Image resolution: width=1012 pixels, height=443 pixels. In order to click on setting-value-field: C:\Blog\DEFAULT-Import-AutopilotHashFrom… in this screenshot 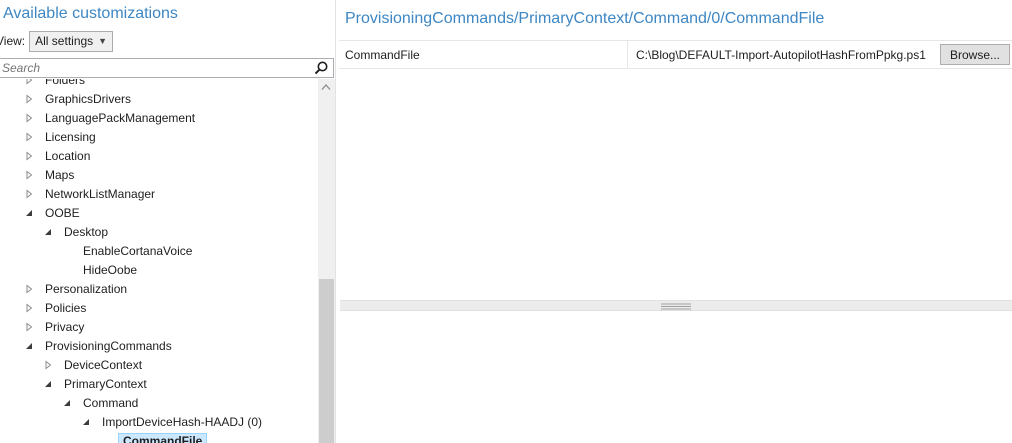, I will do `click(781, 55)`.